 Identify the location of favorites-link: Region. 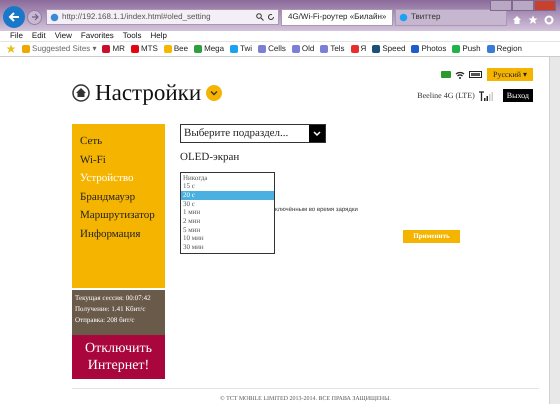
(504, 49).